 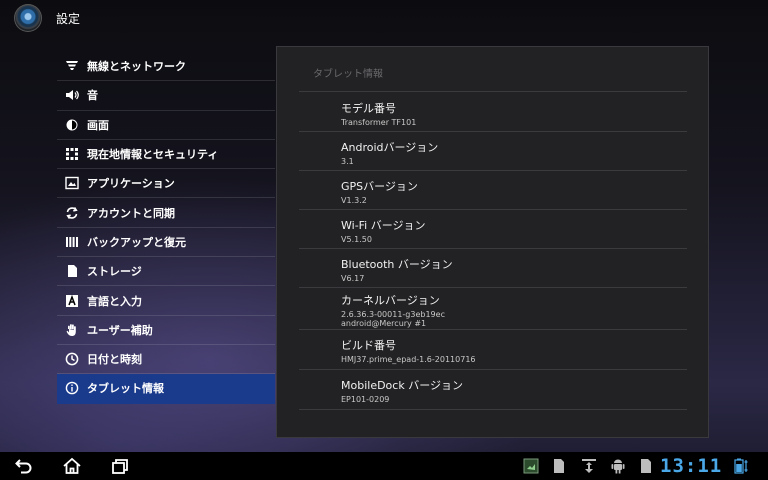 I want to click on info-value: V5.1.50, so click(x=356, y=239).